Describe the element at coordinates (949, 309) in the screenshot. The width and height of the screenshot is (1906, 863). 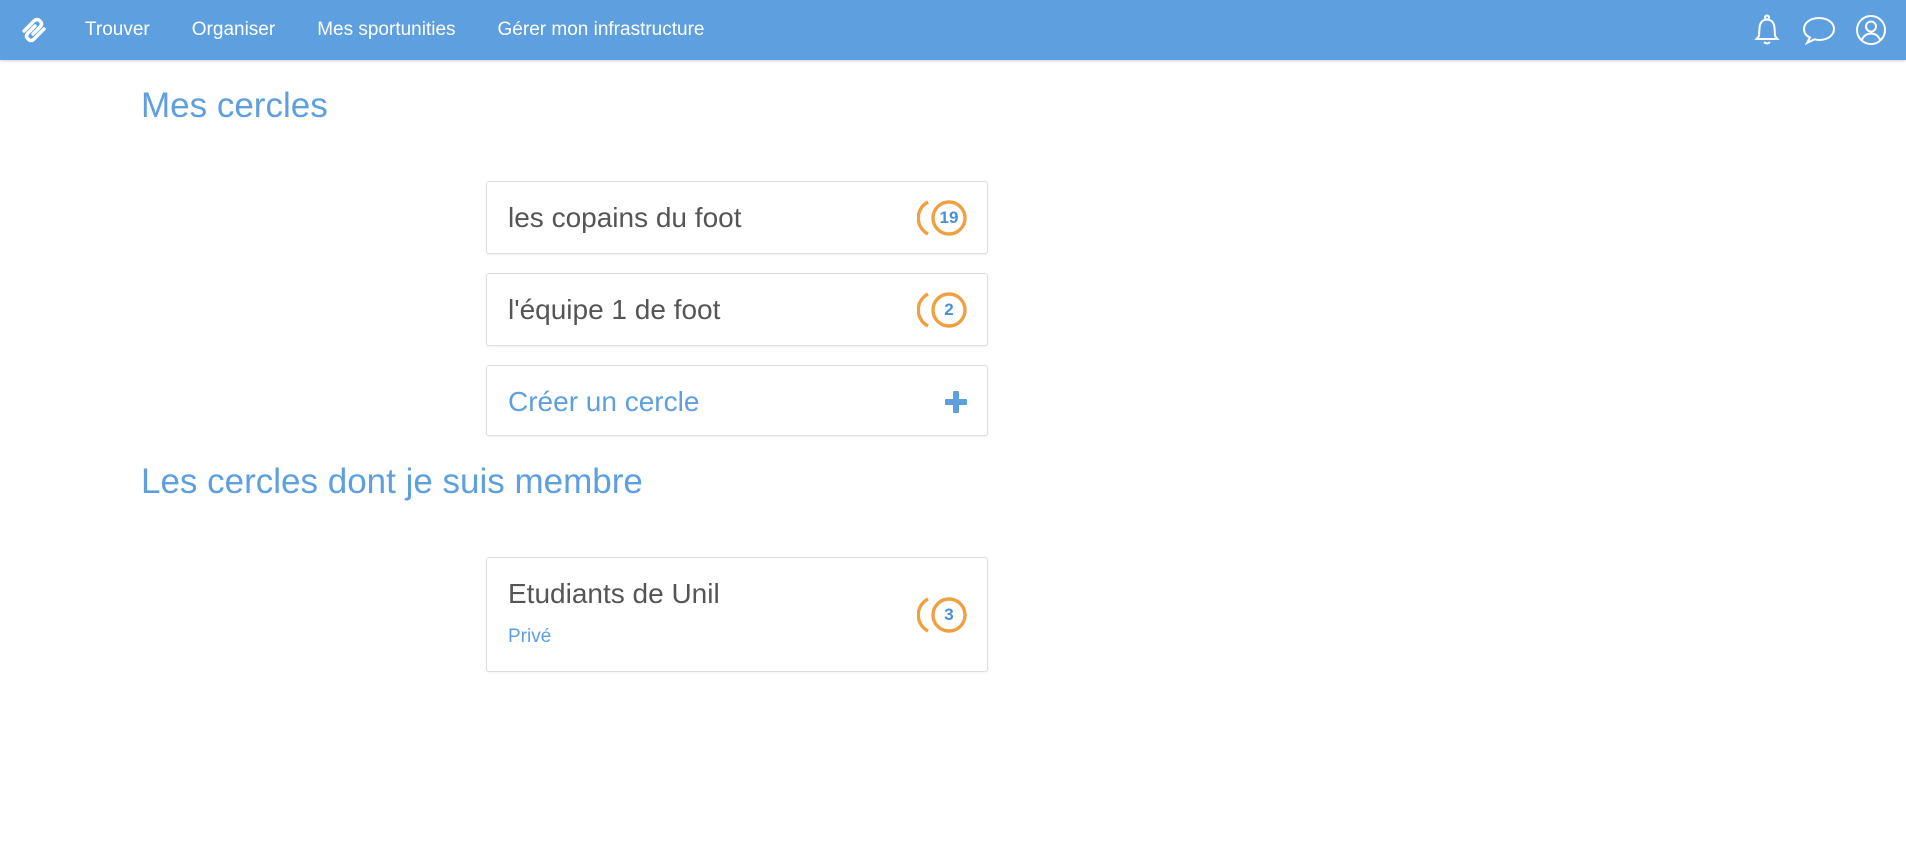
I see `member-count: 2` at that location.